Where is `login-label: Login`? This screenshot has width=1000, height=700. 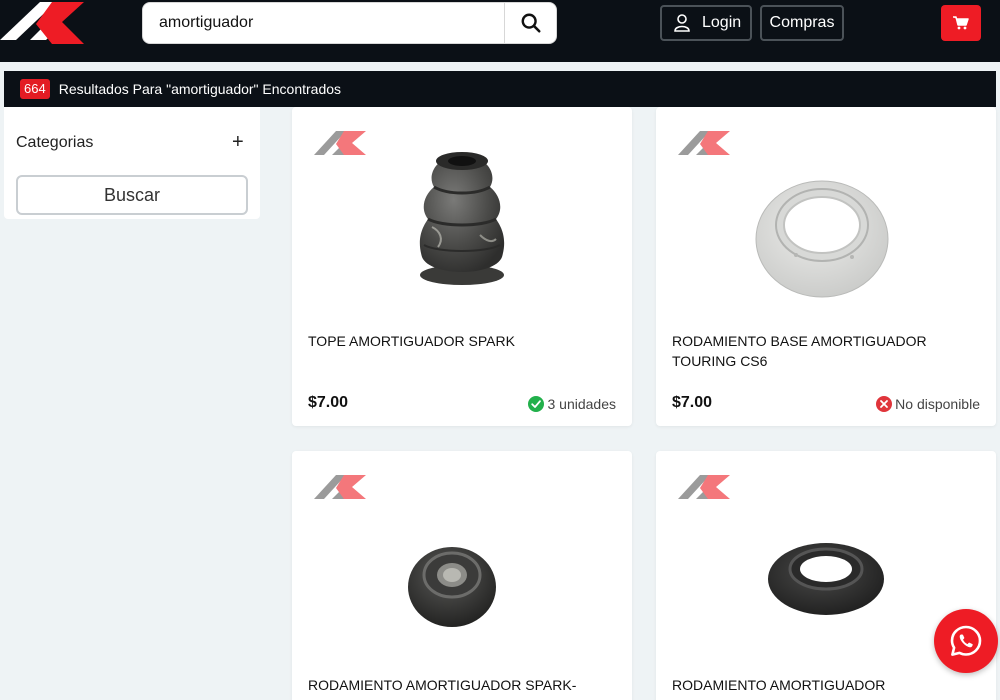 login-label: Login is located at coordinates (722, 22).